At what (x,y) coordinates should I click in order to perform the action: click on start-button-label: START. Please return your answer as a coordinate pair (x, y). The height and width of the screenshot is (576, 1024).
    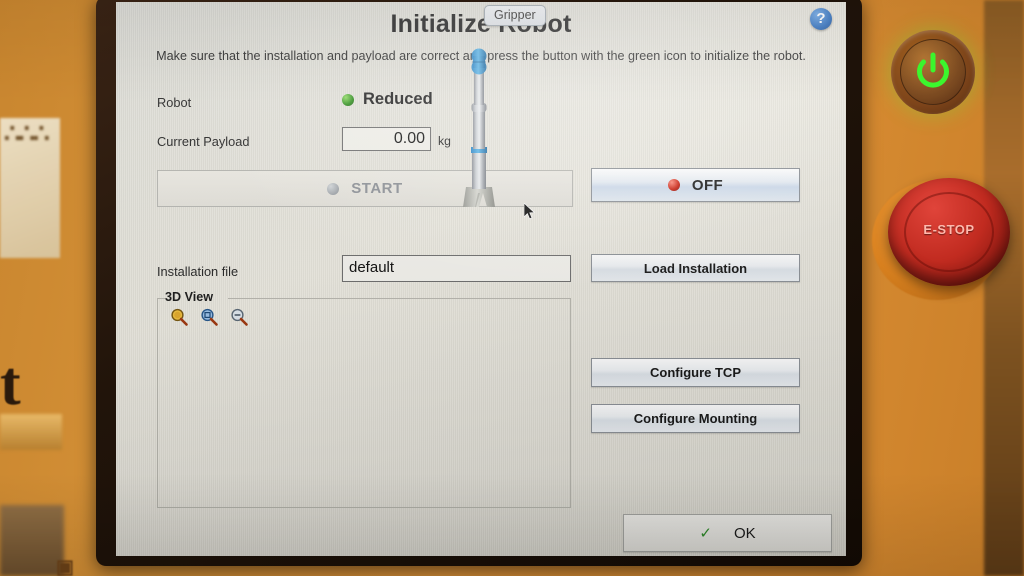
    Looking at the image, I should click on (377, 188).